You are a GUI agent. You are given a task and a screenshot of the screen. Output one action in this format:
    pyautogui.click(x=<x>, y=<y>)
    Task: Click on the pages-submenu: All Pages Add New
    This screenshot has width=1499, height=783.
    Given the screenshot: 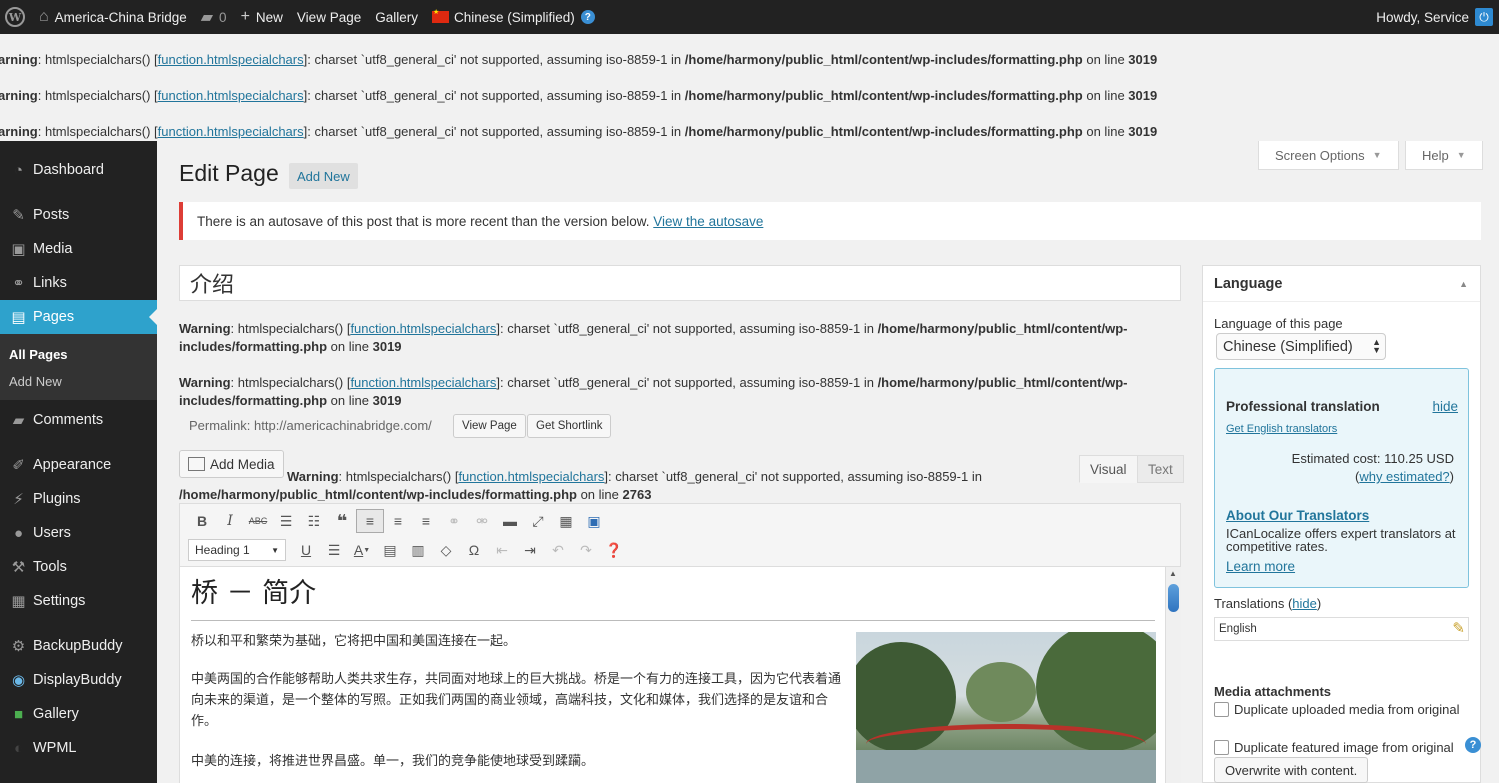 What is the action you would take?
    pyautogui.click(x=78, y=367)
    